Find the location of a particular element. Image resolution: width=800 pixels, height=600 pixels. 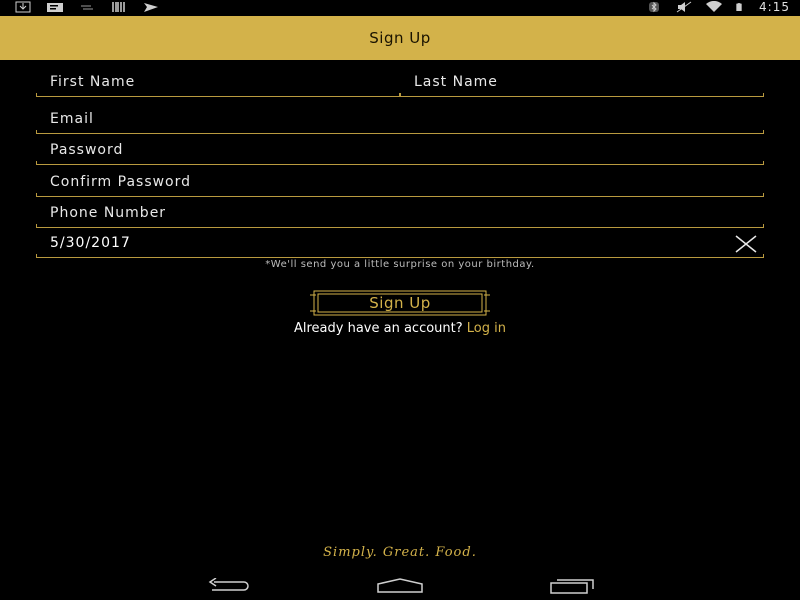

email-field is located at coordinates (400, 120).